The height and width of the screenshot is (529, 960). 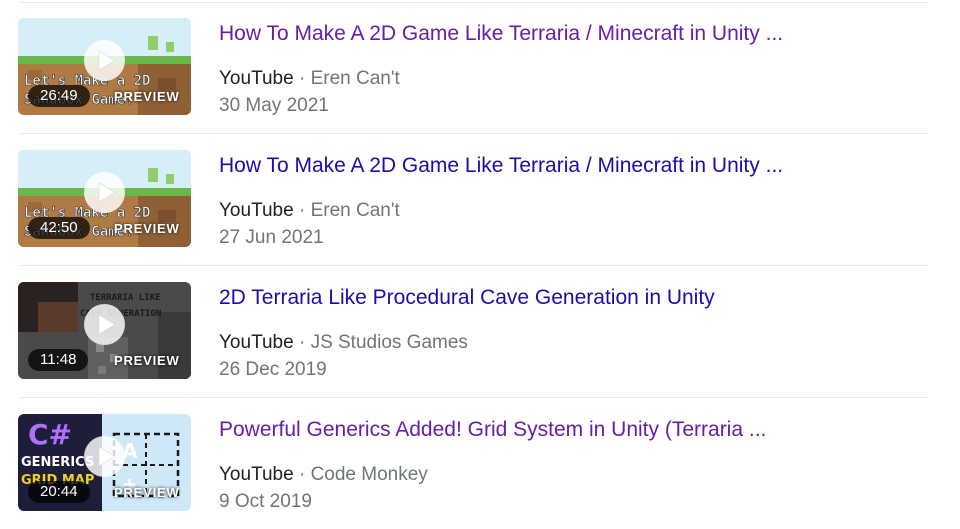 I want to click on channel-name: Code Monkey, so click(x=369, y=474).